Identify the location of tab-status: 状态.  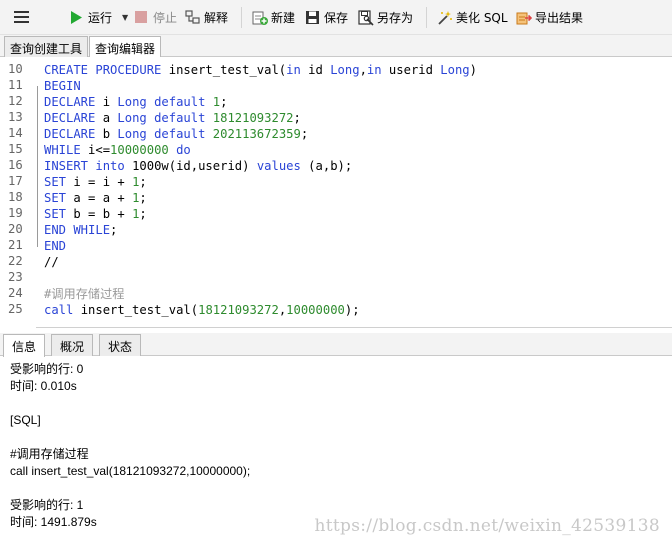
(120, 345).